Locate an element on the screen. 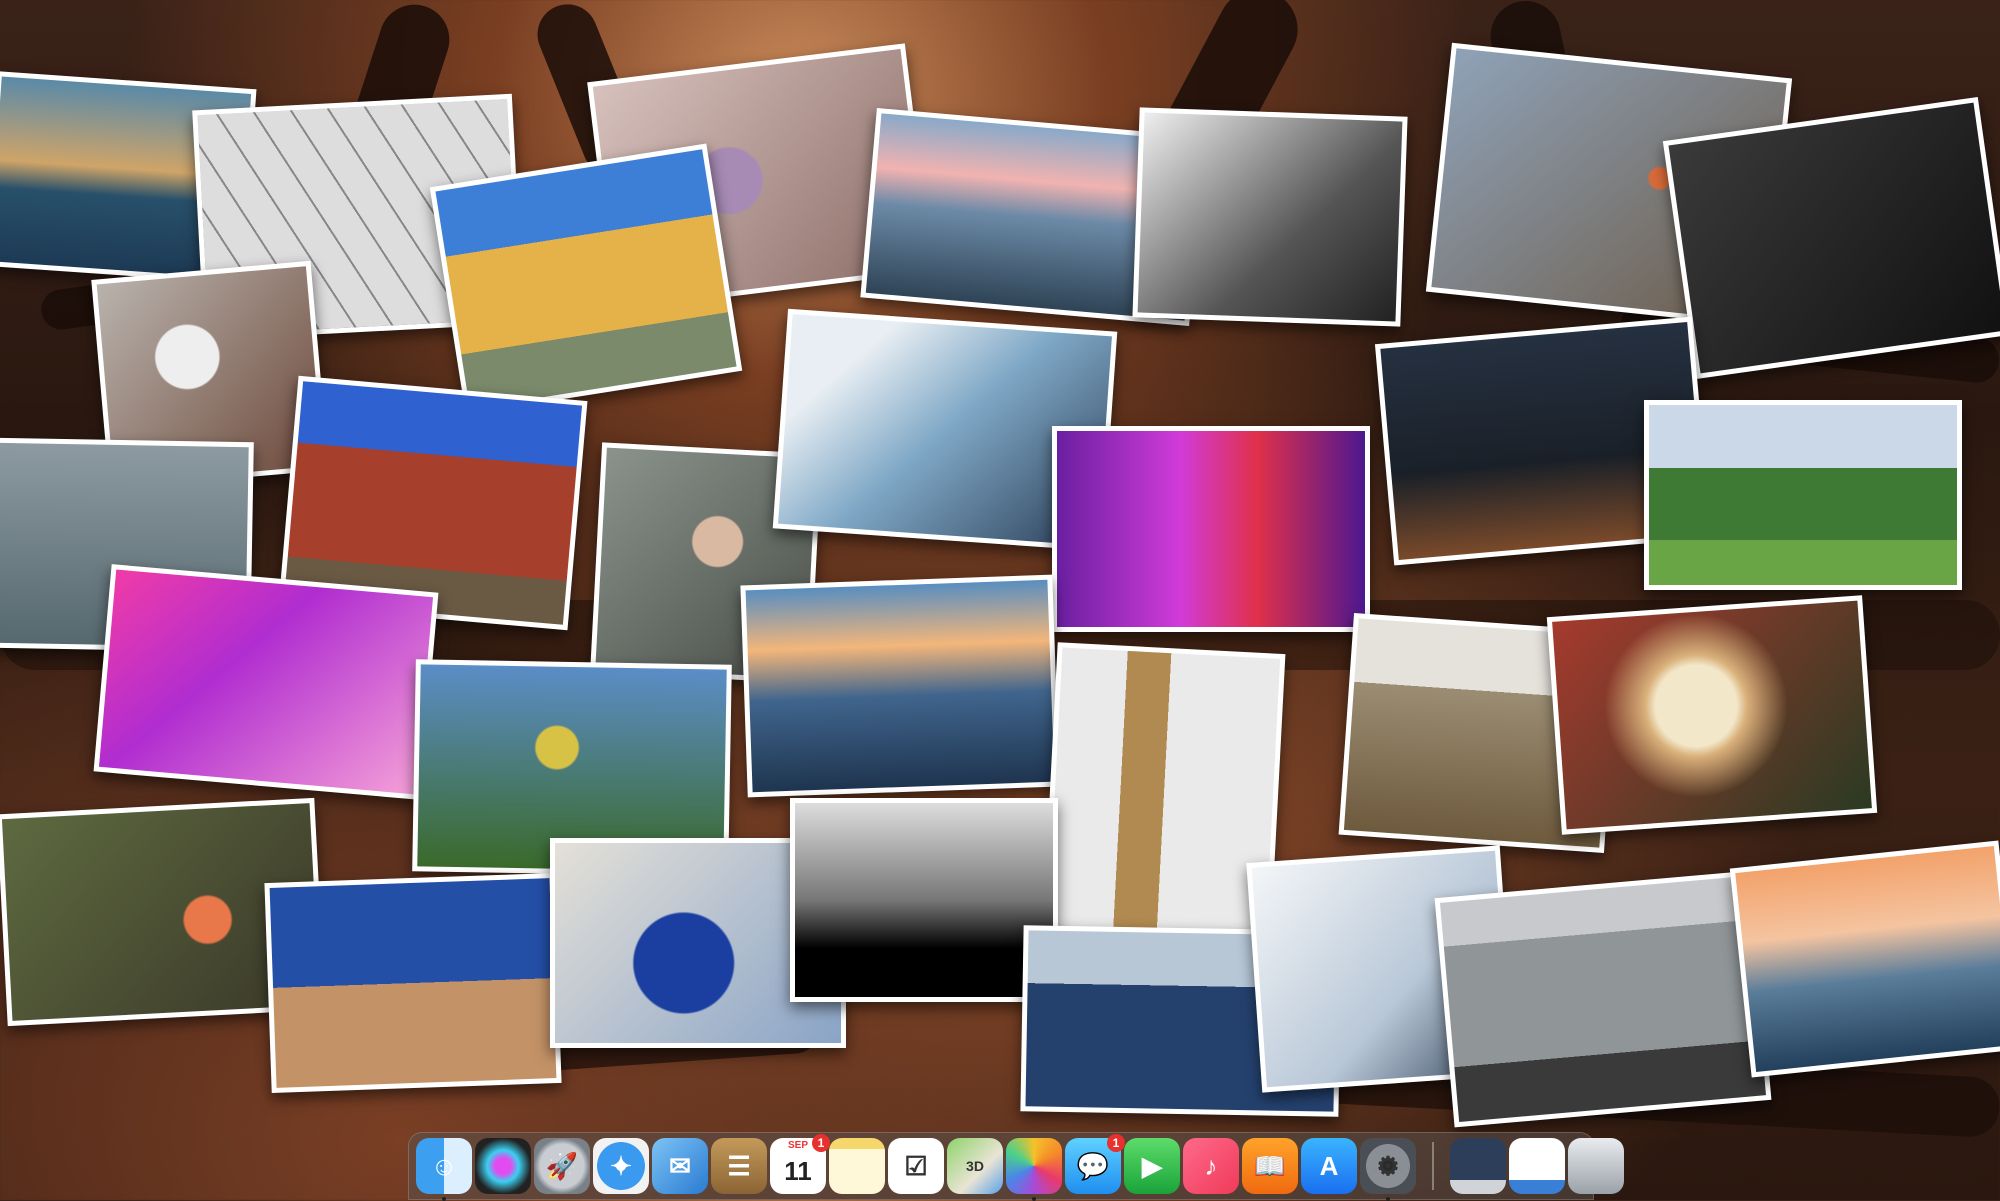  notes-icon is located at coordinates (857, 1166).